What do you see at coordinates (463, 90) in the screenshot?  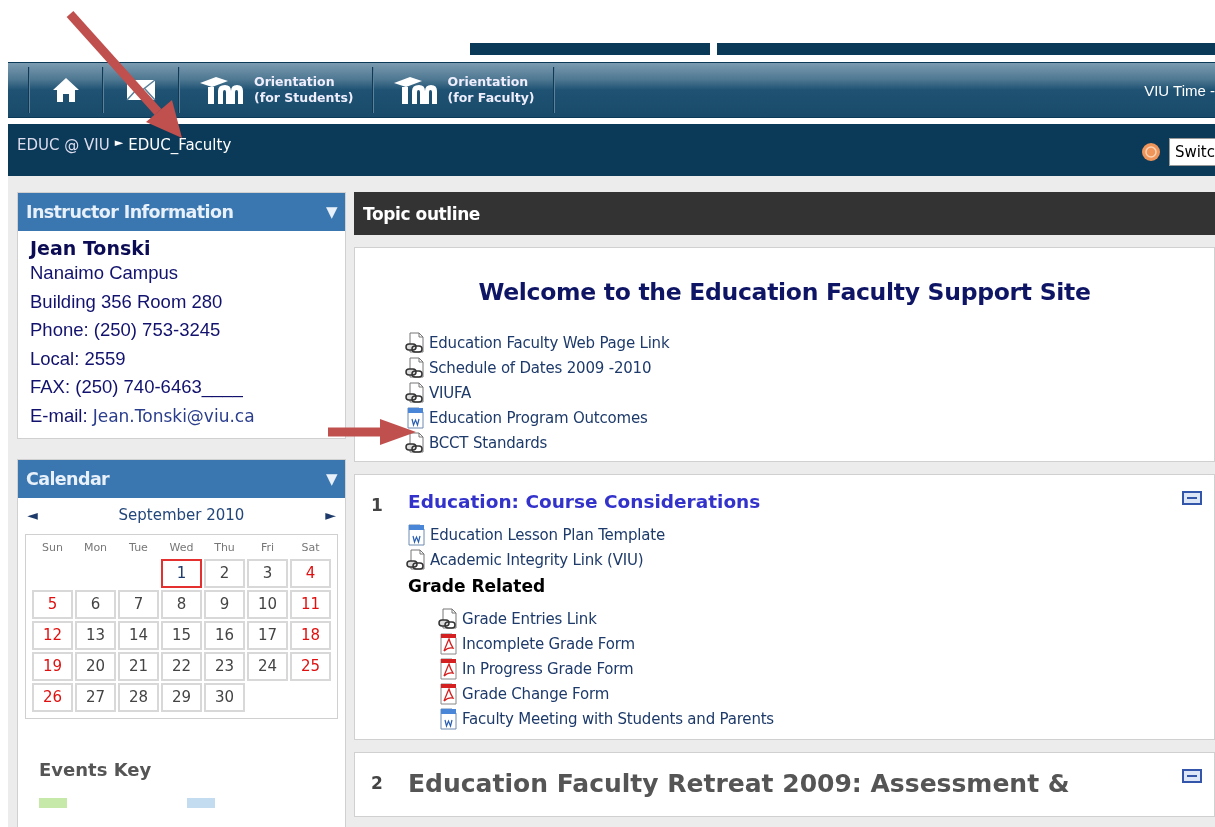 I see `orientation-link: Orientation (for Faculty)` at bounding box center [463, 90].